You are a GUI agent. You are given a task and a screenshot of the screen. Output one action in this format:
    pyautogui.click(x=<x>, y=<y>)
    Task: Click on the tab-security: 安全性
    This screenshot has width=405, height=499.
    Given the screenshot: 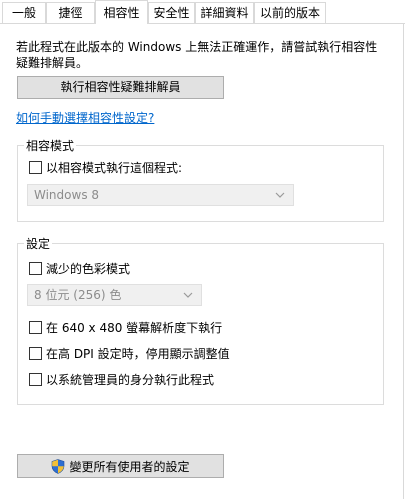 What is the action you would take?
    pyautogui.click(x=171, y=12)
    